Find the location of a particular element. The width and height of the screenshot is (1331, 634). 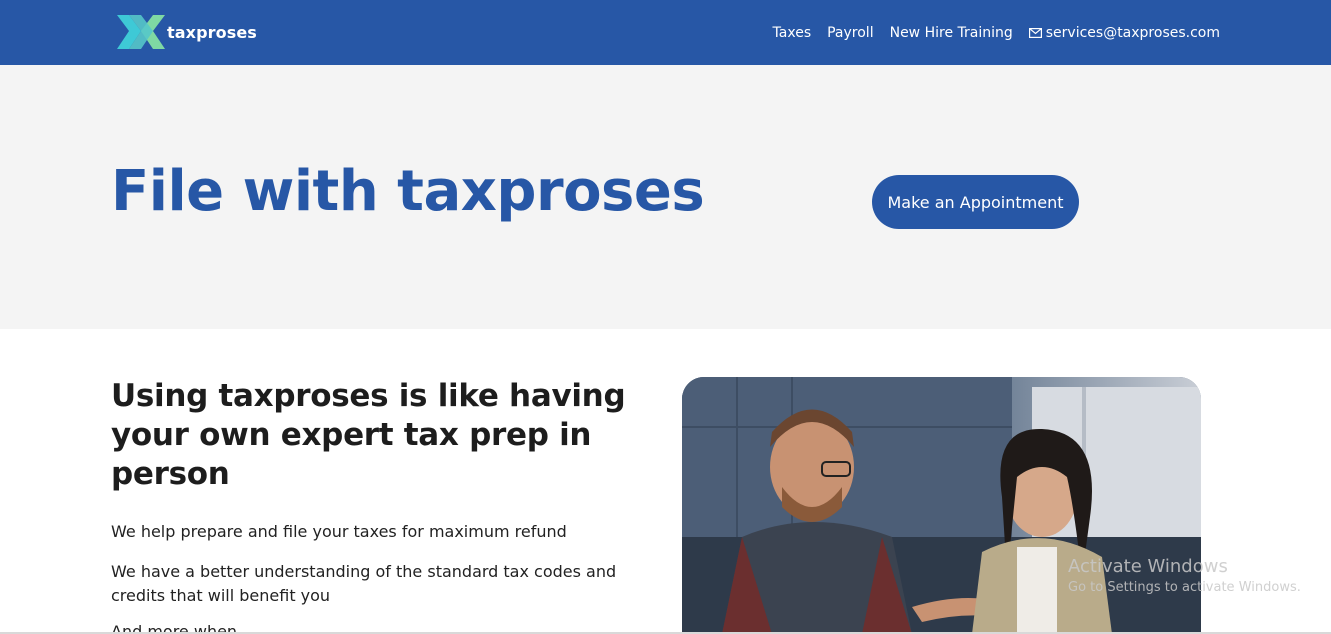

nav-new-hire-training: New Hire Training is located at coordinates (951, 33).